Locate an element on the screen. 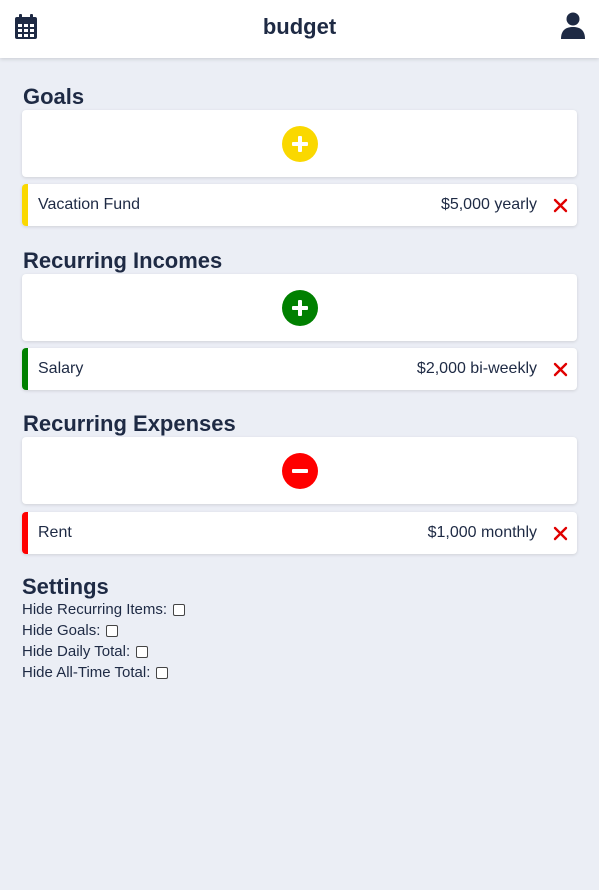 This screenshot has width=599, height=890. goal-amount: $5,000 yearly is located at coordinates (488, 204).